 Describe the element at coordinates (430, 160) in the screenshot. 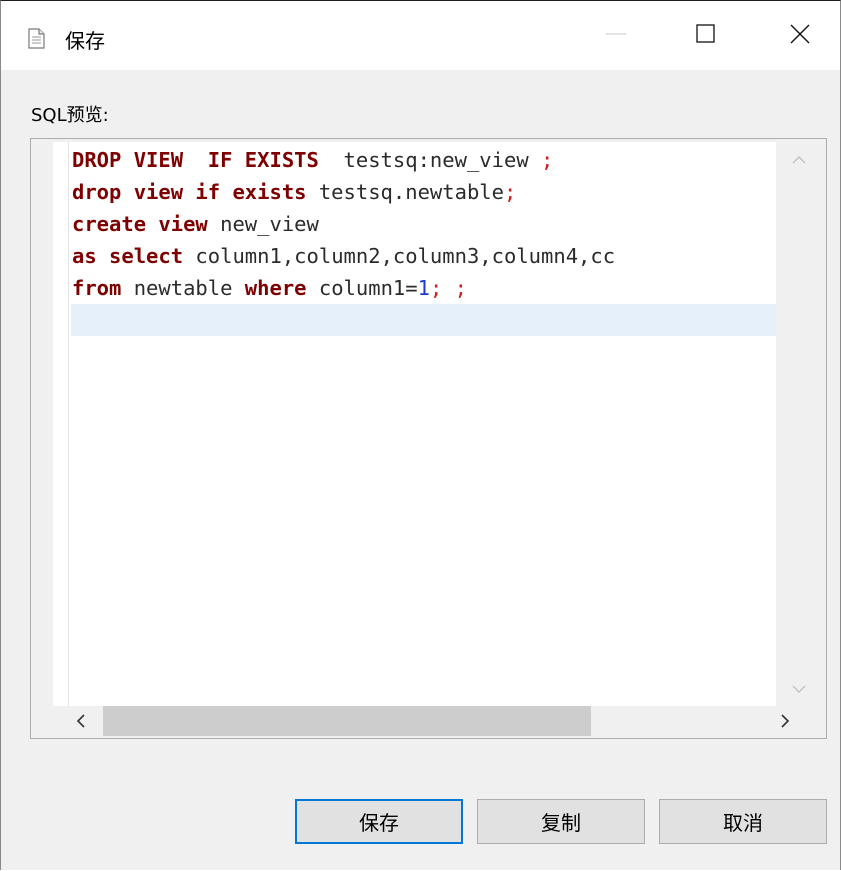

I see `sql-text: testsq:new_view` at that location.